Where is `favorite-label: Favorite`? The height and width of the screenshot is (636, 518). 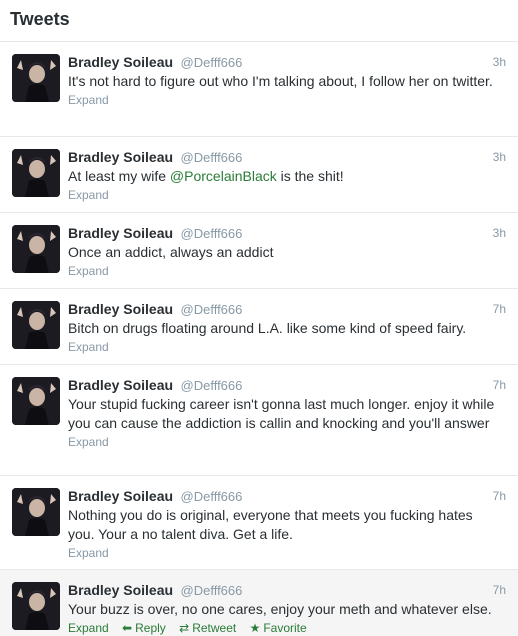
favorite-label: Favorite is located at coordinates (285, 628).